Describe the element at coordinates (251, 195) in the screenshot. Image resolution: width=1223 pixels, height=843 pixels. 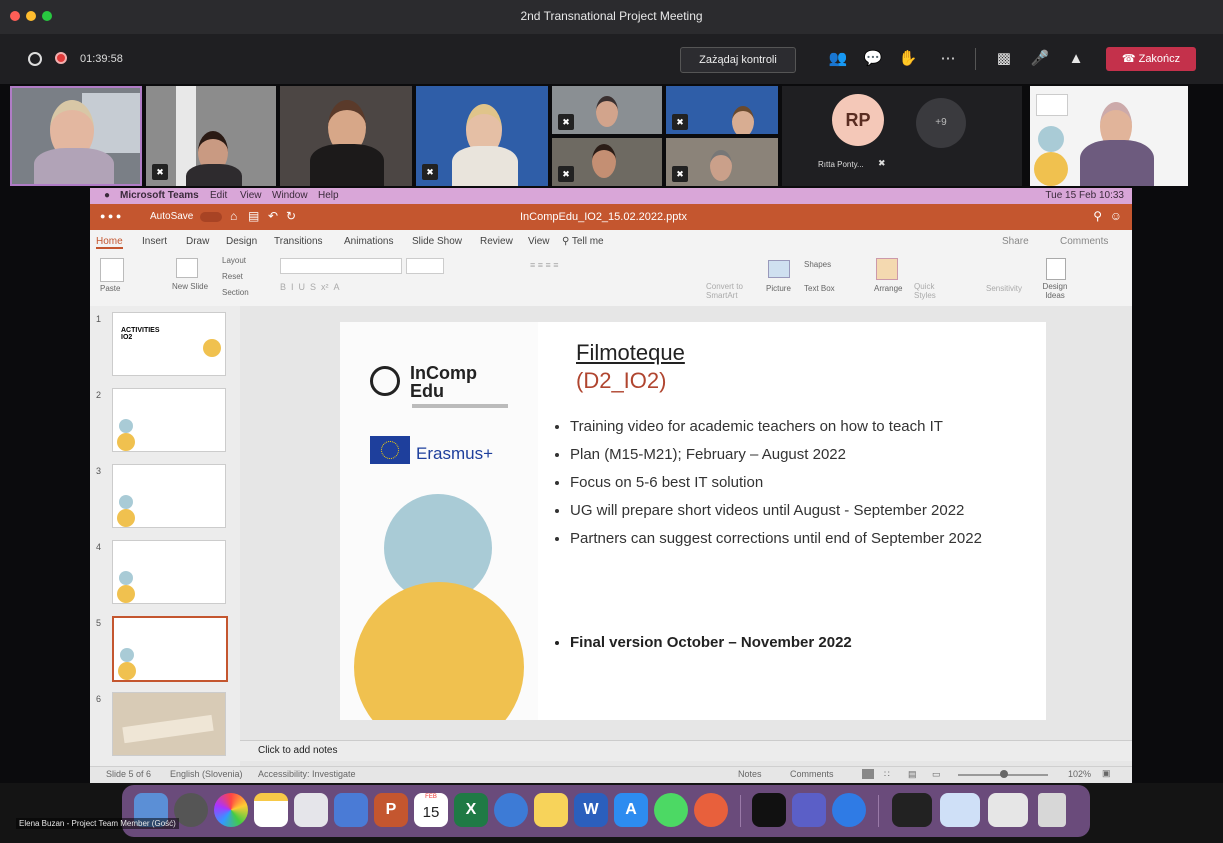
I see `menu-item: View` at that location.